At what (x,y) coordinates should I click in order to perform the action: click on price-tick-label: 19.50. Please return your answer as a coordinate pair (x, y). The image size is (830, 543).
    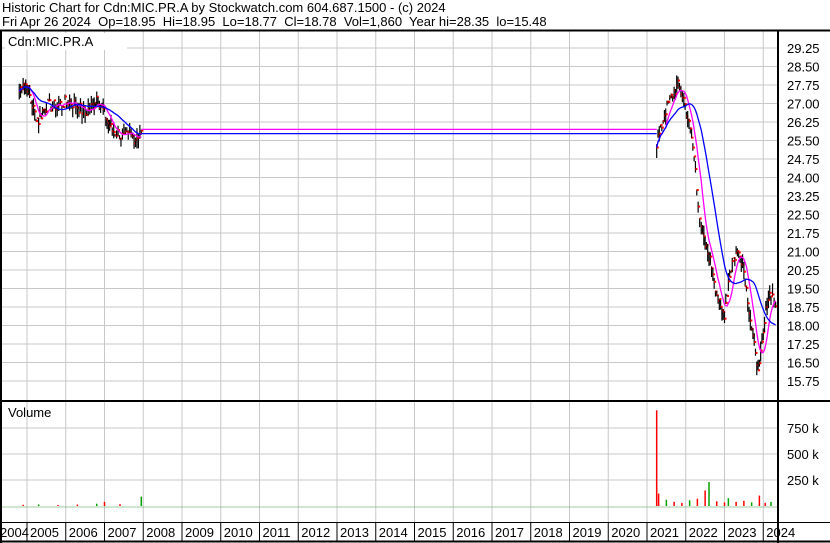
    Looking at the image, I should click on (803, 289).